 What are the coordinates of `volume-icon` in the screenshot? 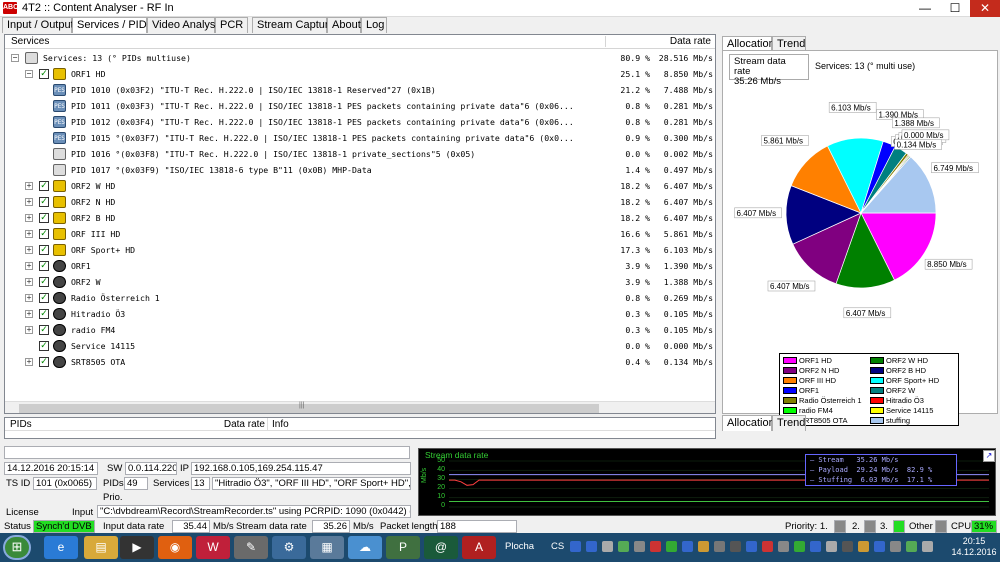 It's located at (927, 546).